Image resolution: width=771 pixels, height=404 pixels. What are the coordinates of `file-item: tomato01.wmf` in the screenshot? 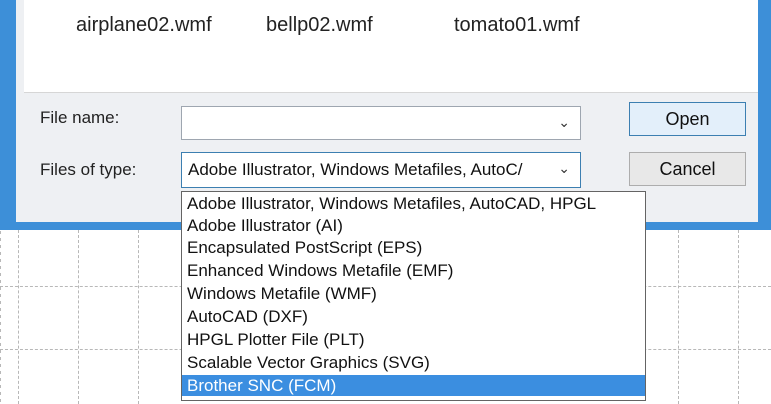 It's located at (517, 25).